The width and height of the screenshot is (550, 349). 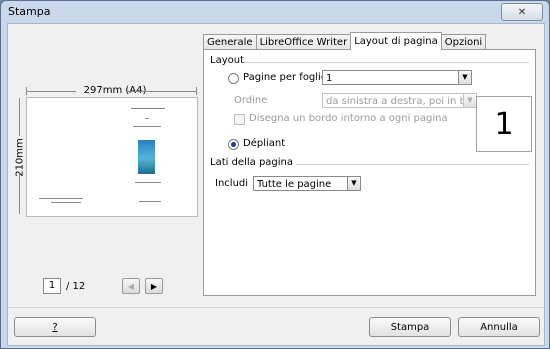 What do you see at coordinates (303, 42) in the screenshot?
I see `tab-libreoffice-writer: LibreOffice Writer` at bounding box center [303, 42].